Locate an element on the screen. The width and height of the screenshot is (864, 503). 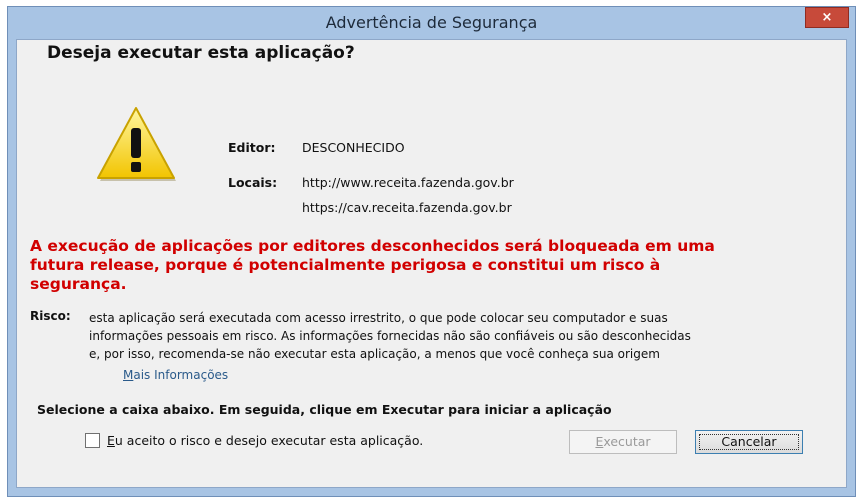
editor-value: DESCONHECIDO is located at coordinates (353, 147).